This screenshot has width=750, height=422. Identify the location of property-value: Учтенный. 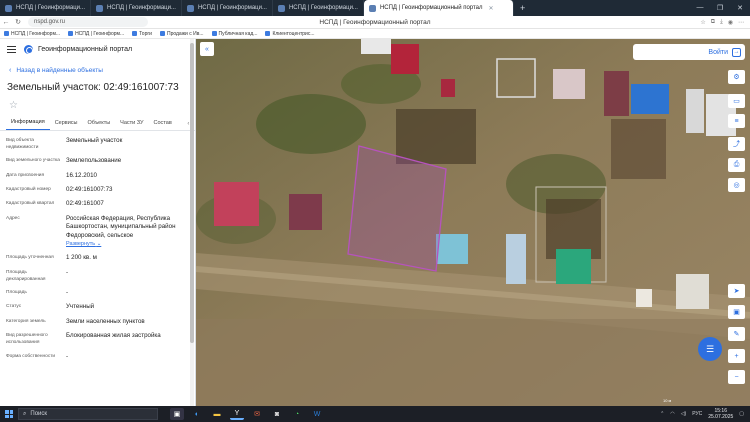
(80, 307).